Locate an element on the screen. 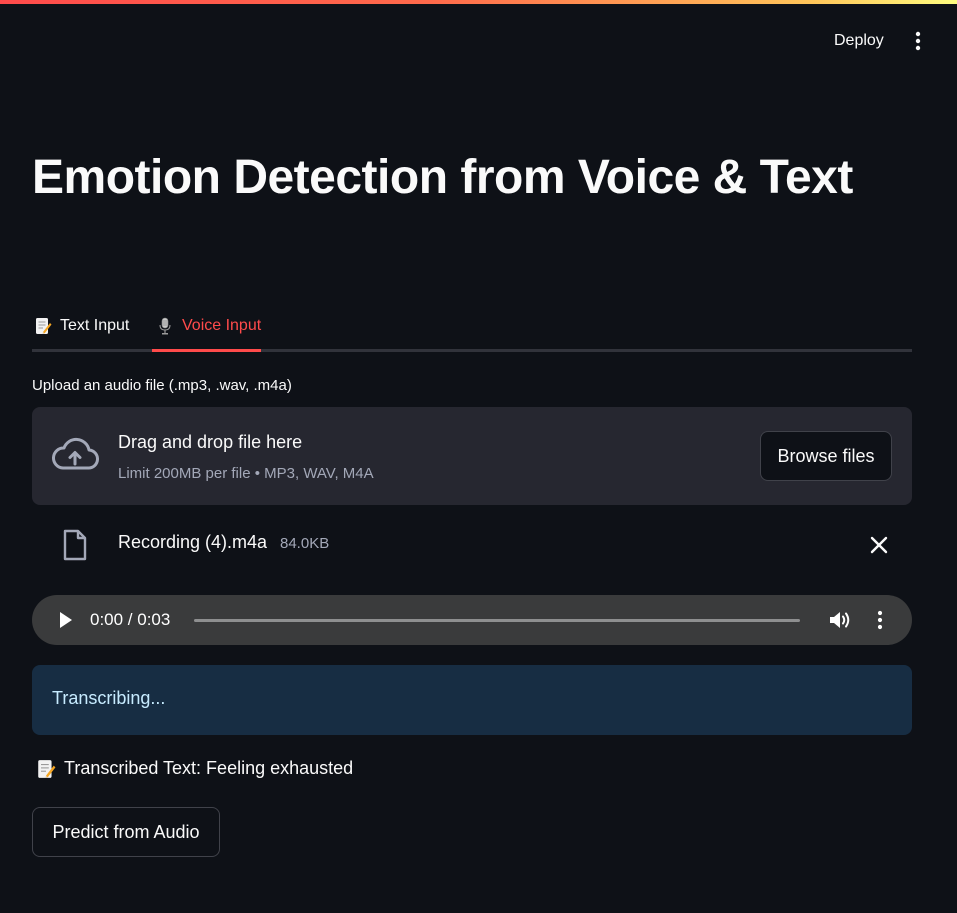  vertical-ellipsis-icon is located at coordinates (918, 41).